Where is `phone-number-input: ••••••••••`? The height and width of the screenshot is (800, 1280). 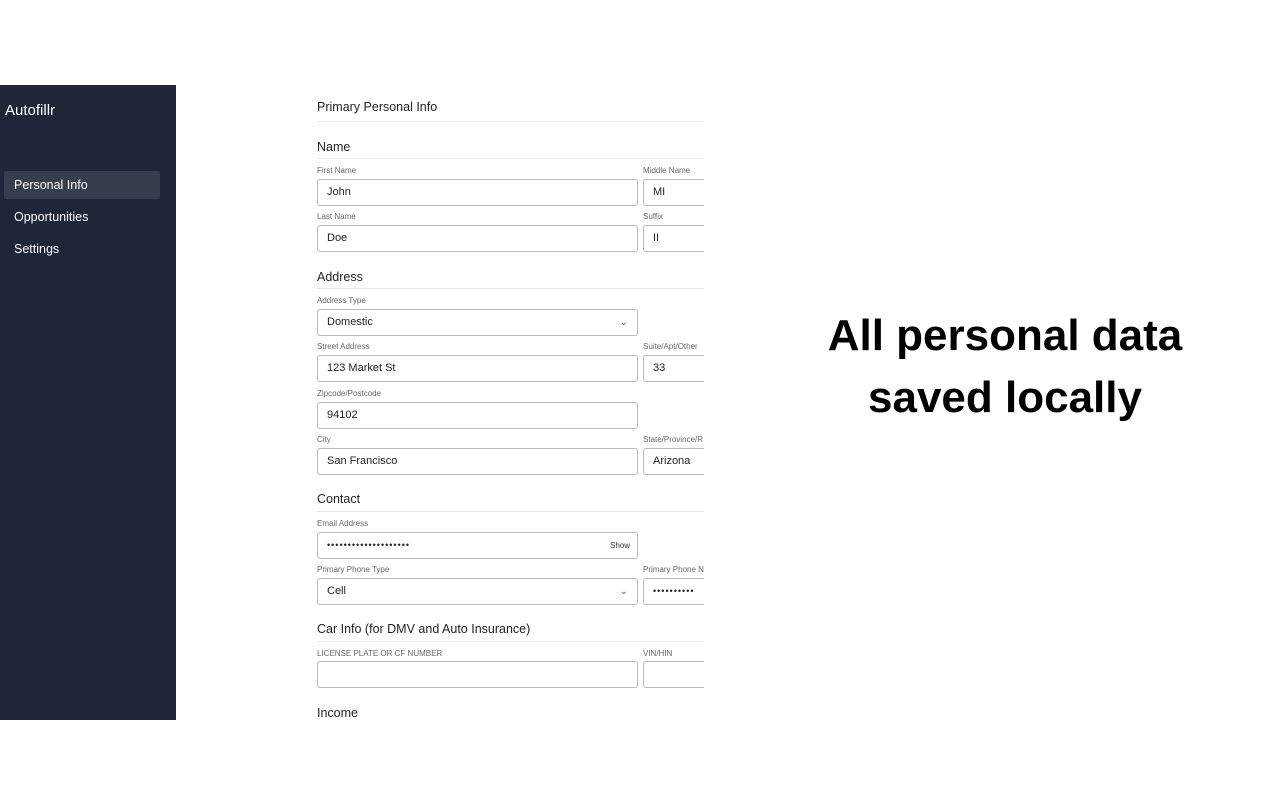 phone-number-input: •••••••••• is located at coordinates (673, 591).